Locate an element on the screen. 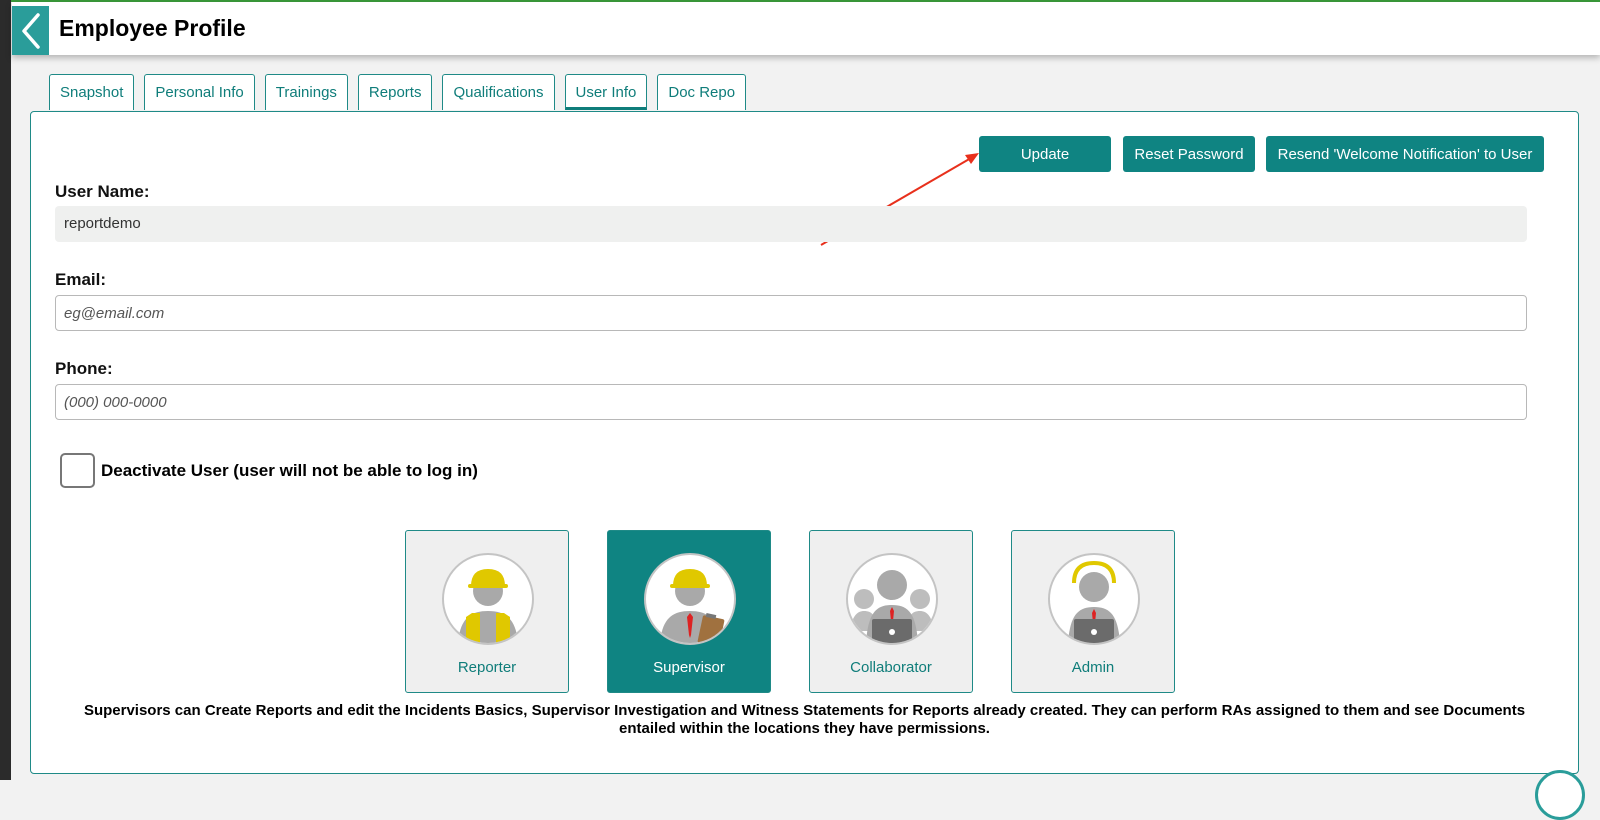  role-label: Supervisor is located at coordinates (689, 667).